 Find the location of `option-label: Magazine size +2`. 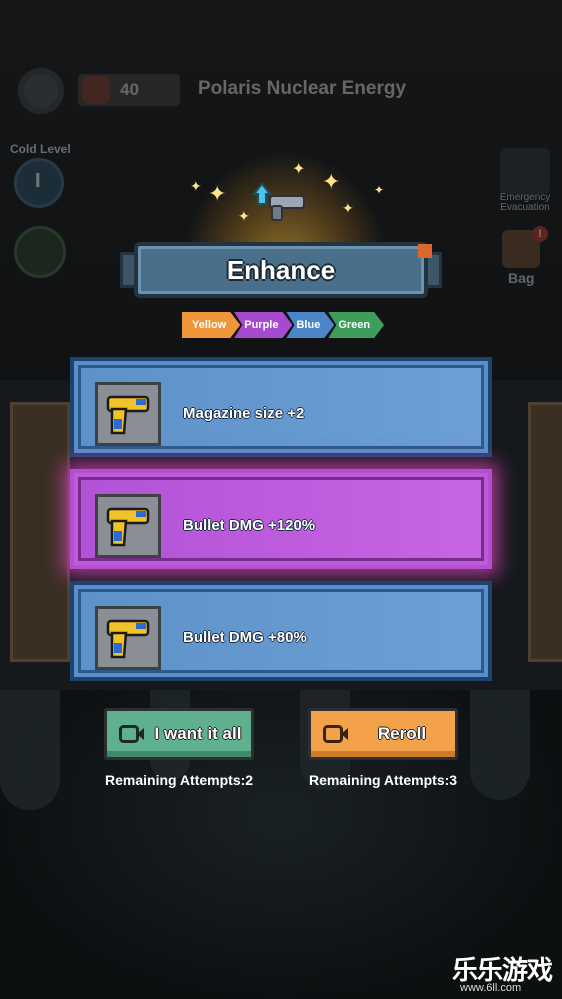

option-label: Magazine size +2 is located at coordinates (244, 413).